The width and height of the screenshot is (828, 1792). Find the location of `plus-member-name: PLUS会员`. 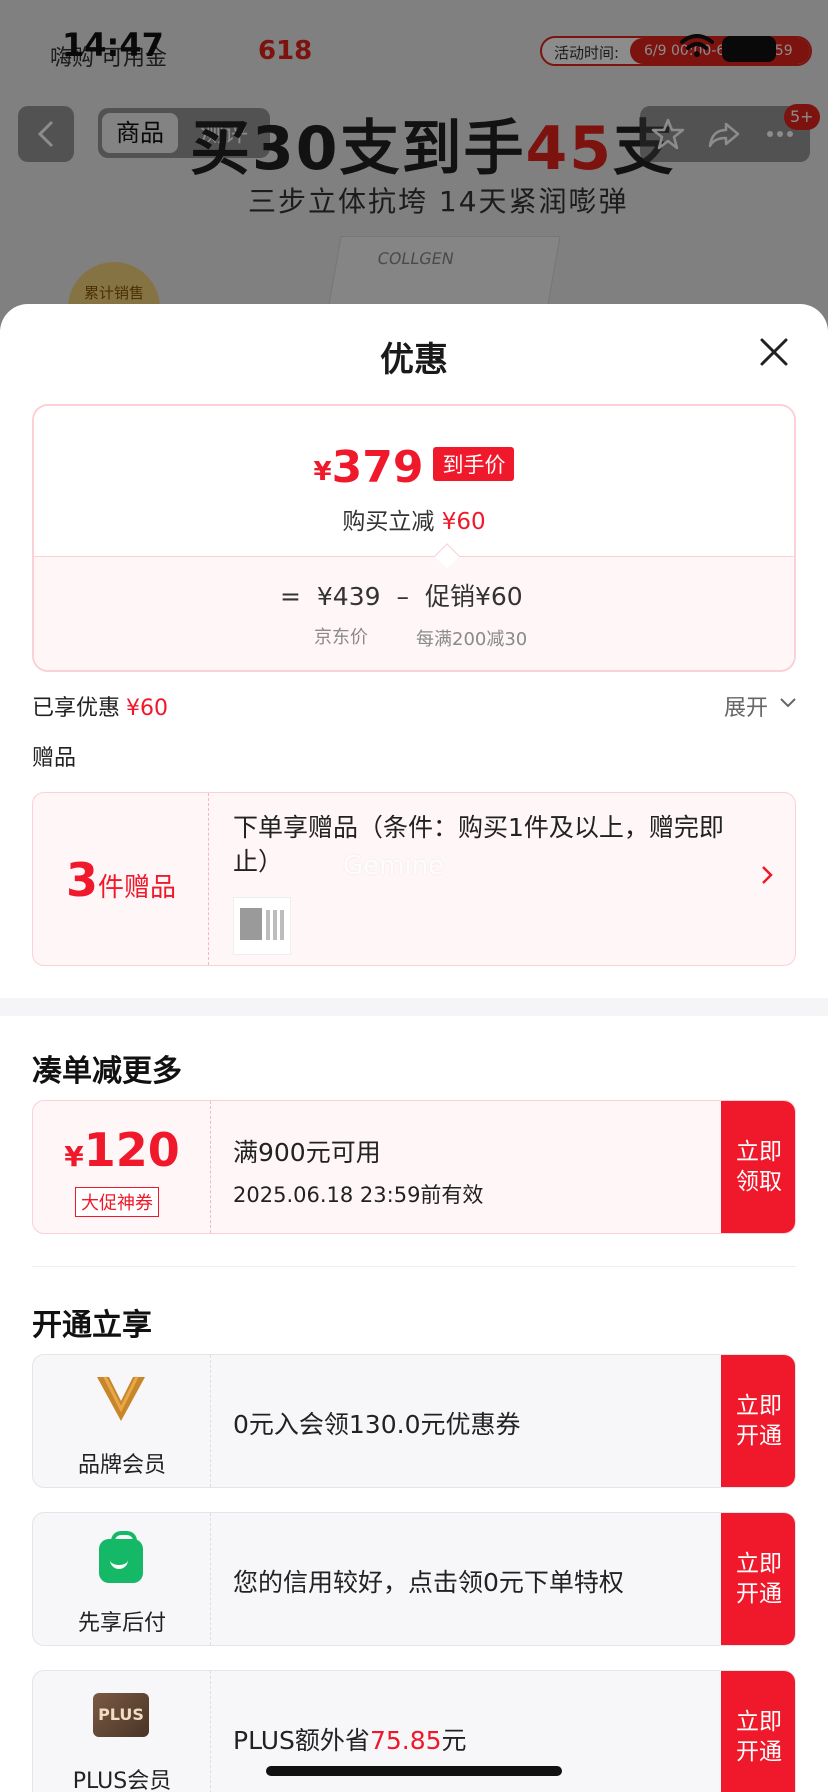

plus-member-name: PLUS会员 is located at coordinates (122, 1780).